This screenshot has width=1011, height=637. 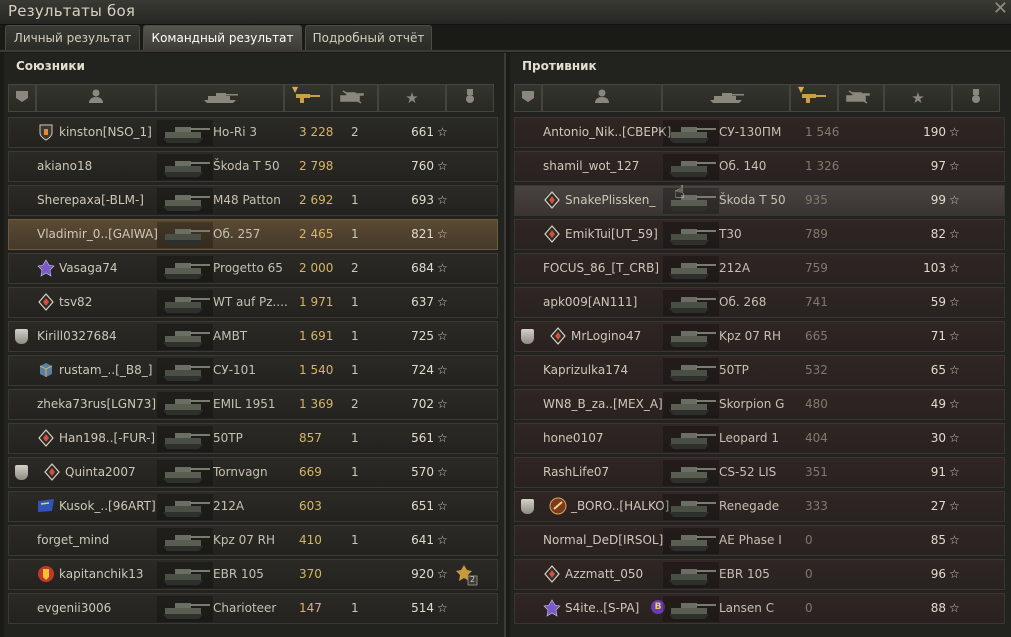 What do you see at coordinates (100, 472) in the screenshot?
I see `player-name: Quinta2007` at bounding box center [100, 472].